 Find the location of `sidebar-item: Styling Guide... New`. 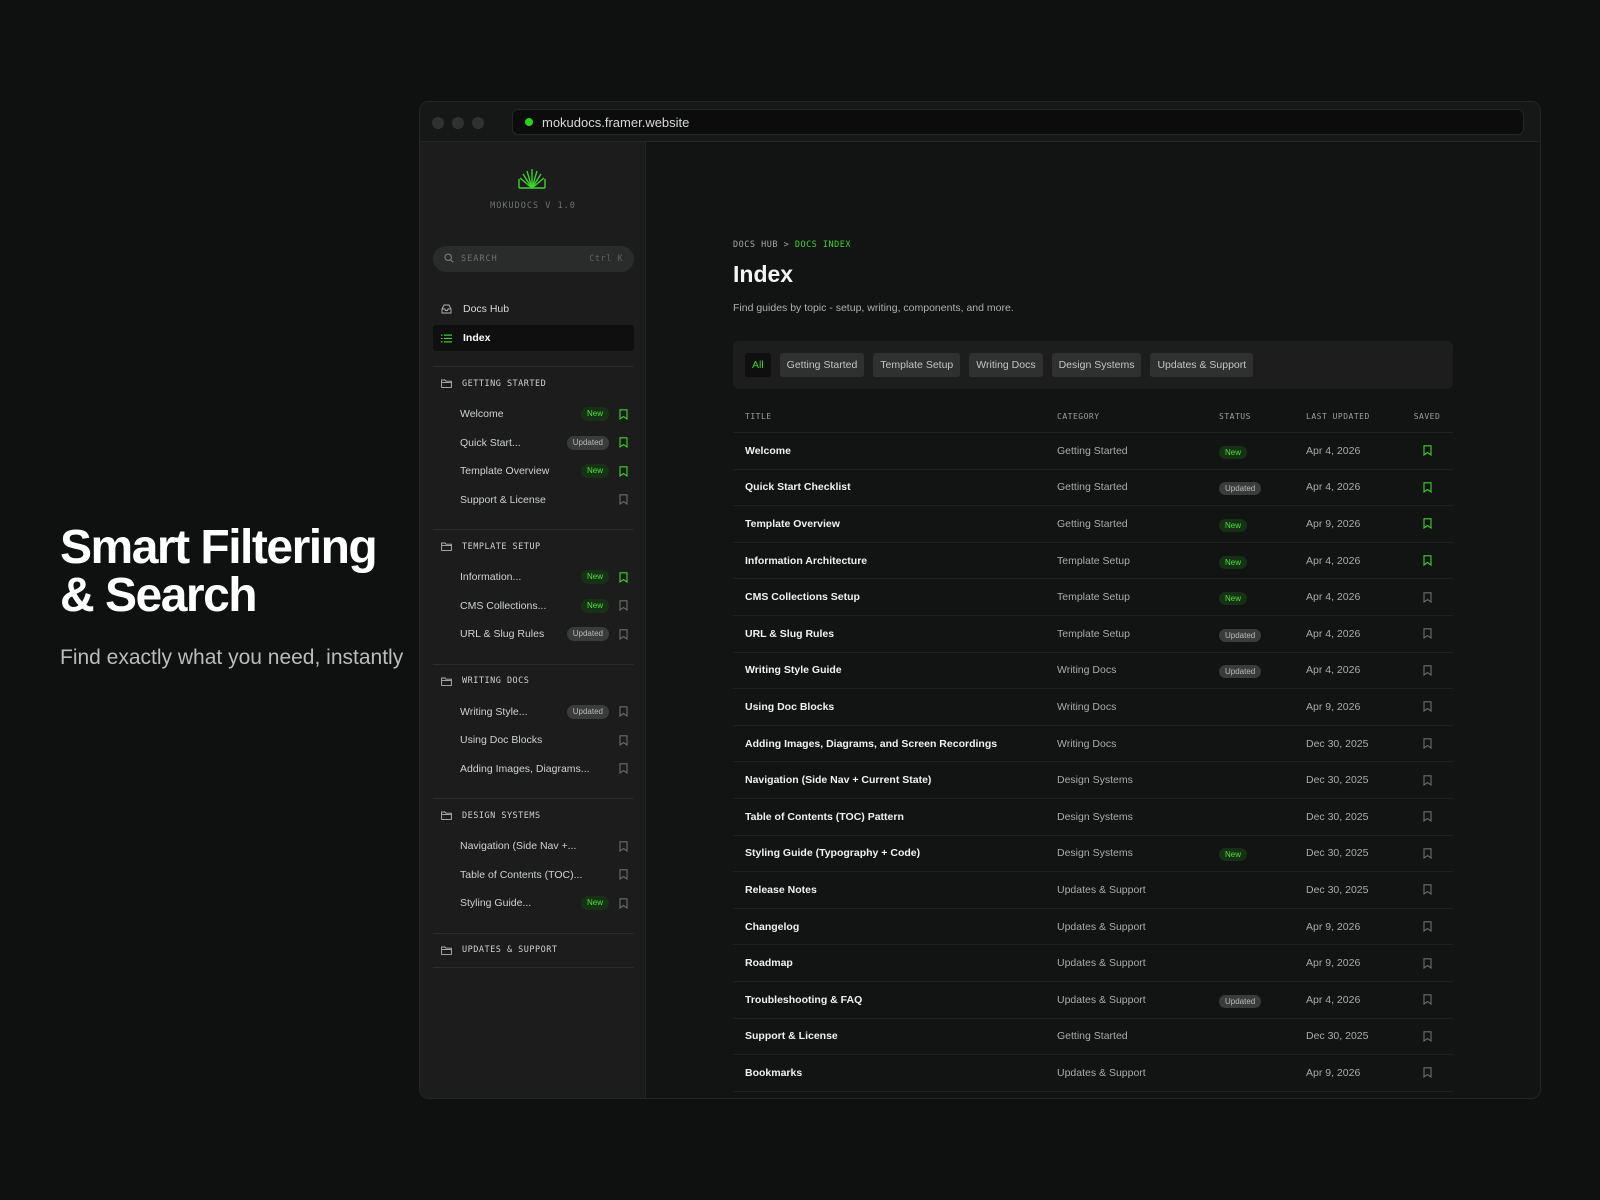

sidebar-item: Styling Guide... New is located at coordinates (533, 903).